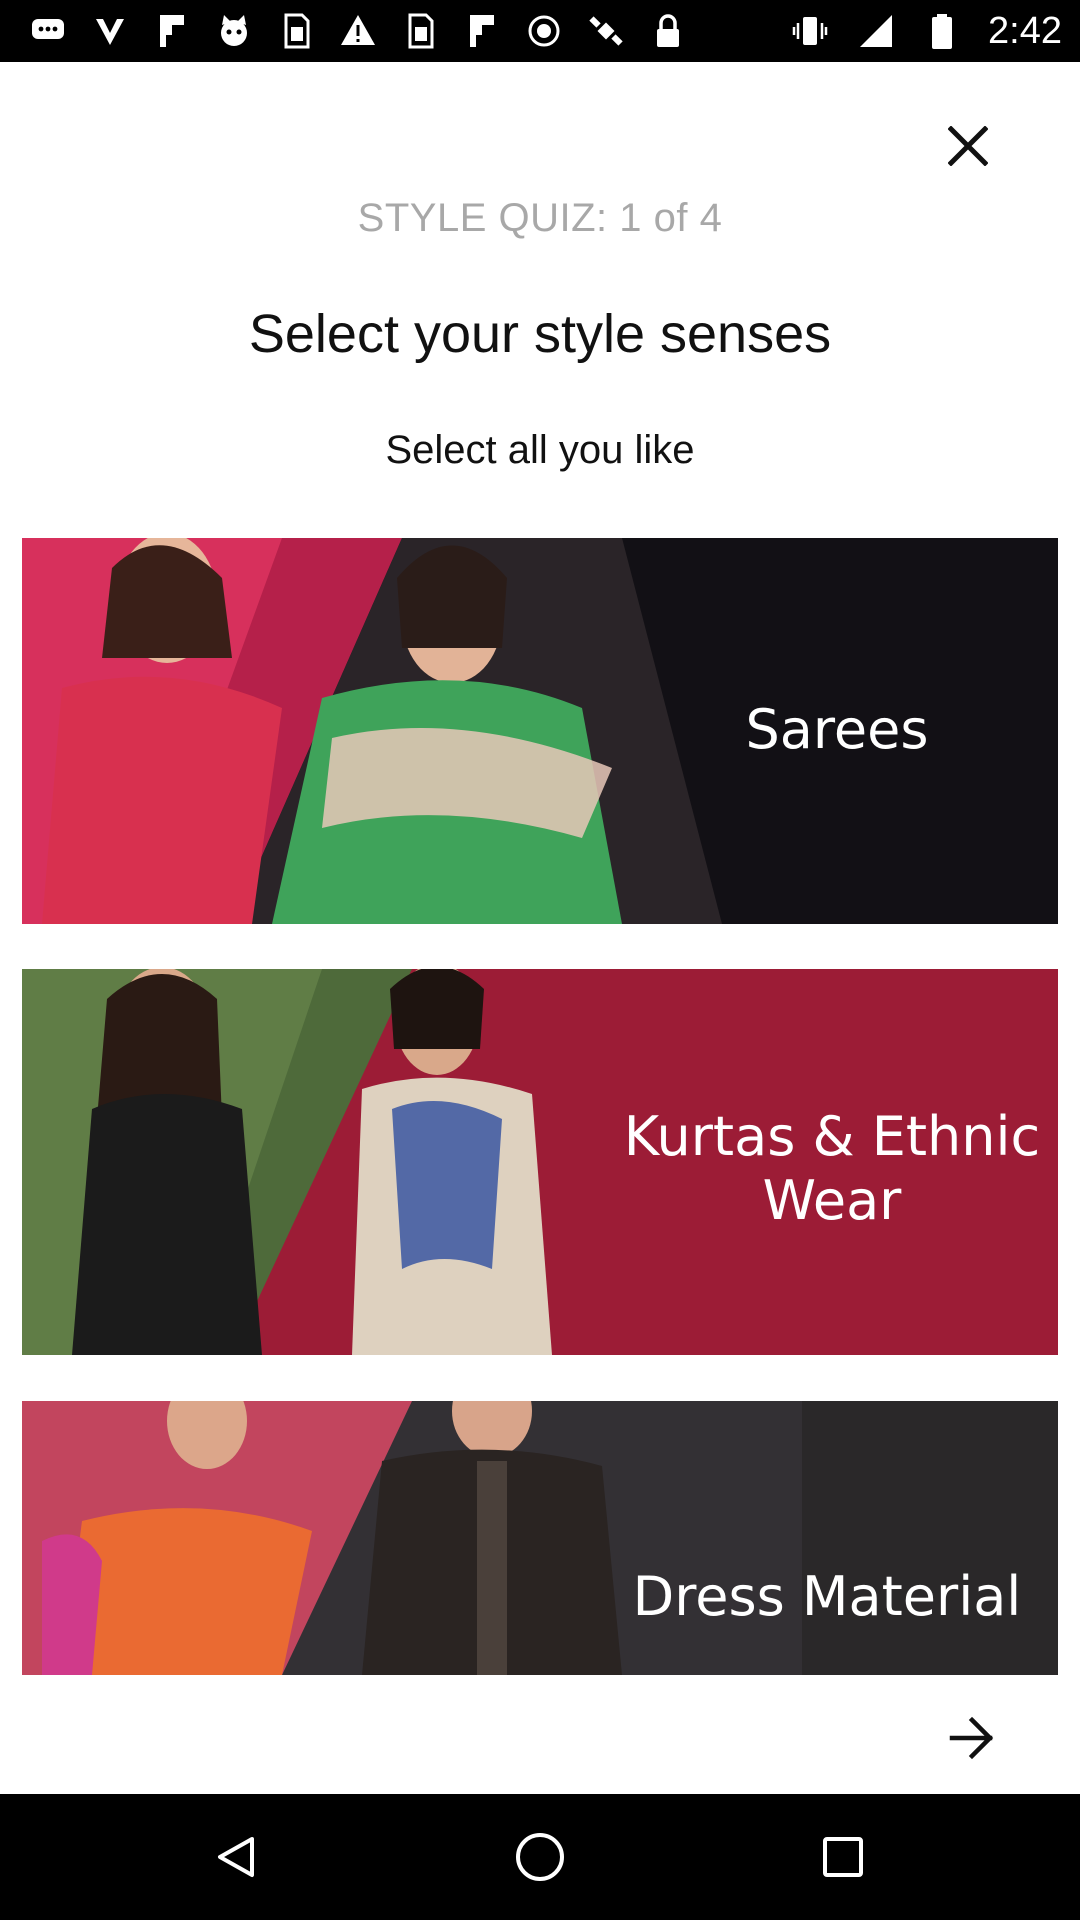  Describe the element at coordinates (810, 31) in the screenshot. I see `vibrate-icon` at that location.